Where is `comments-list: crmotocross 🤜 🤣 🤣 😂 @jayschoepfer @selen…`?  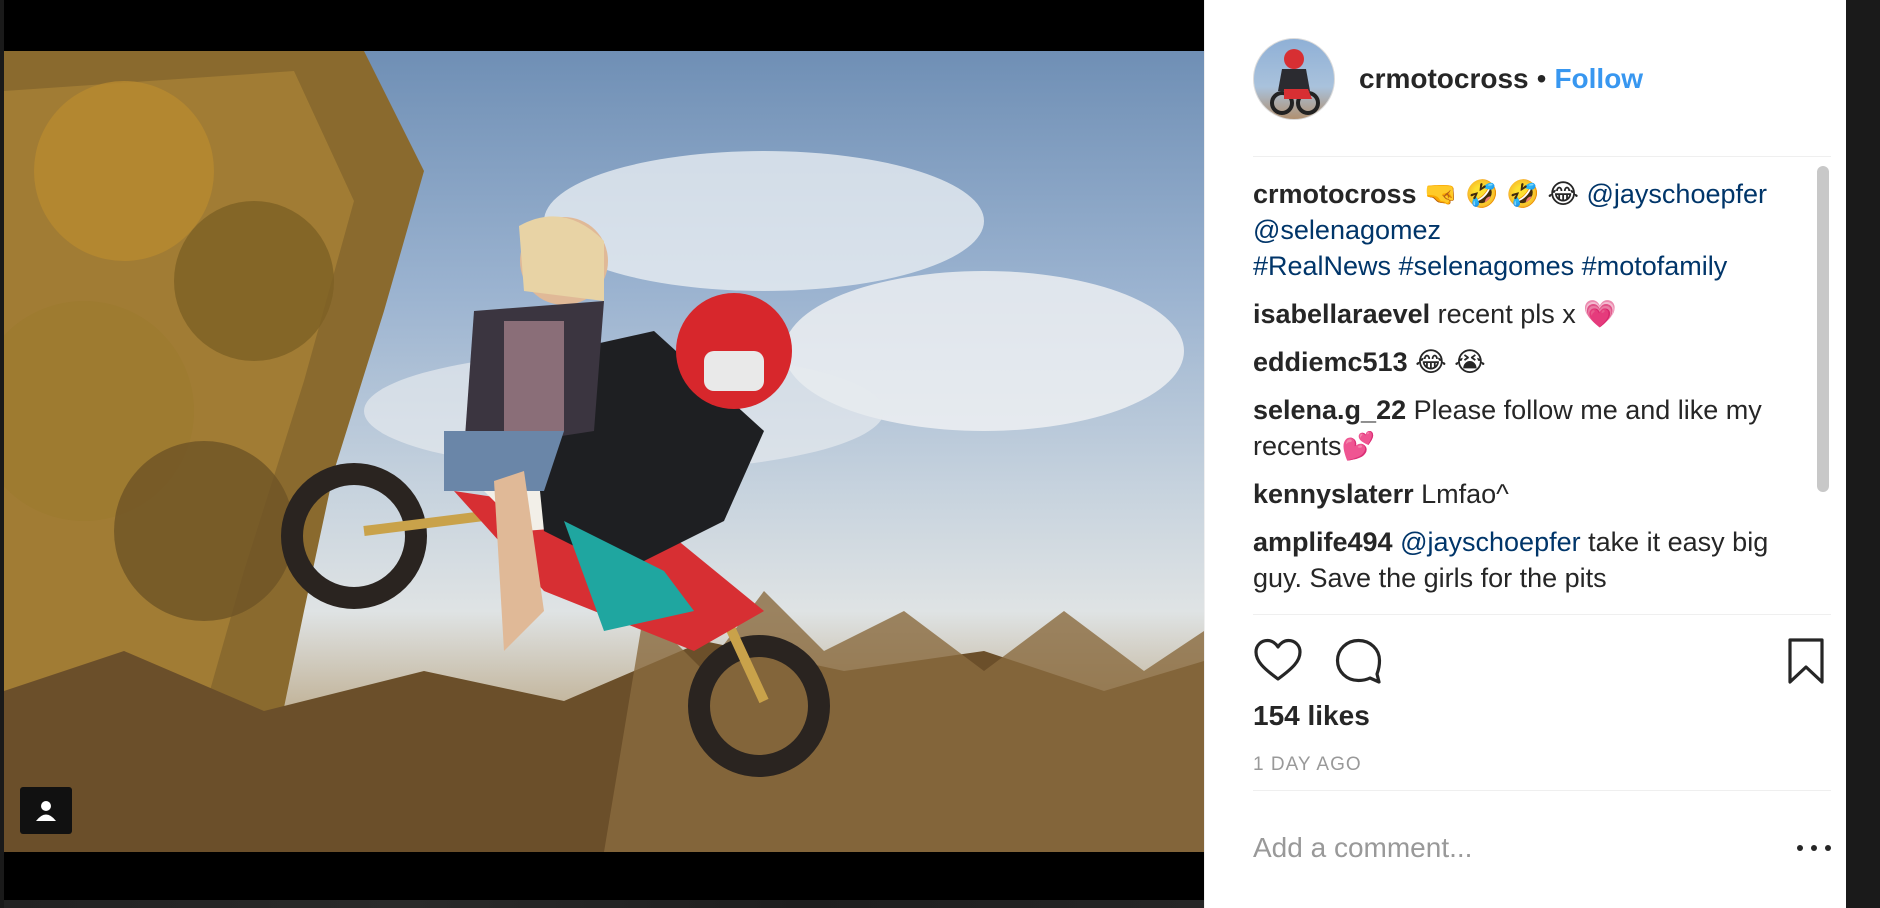
comments-list: crmotocross 🤜 🤣 🤣 😂 @jayschoepfer @selen… is located at coordinates (1533, 393).